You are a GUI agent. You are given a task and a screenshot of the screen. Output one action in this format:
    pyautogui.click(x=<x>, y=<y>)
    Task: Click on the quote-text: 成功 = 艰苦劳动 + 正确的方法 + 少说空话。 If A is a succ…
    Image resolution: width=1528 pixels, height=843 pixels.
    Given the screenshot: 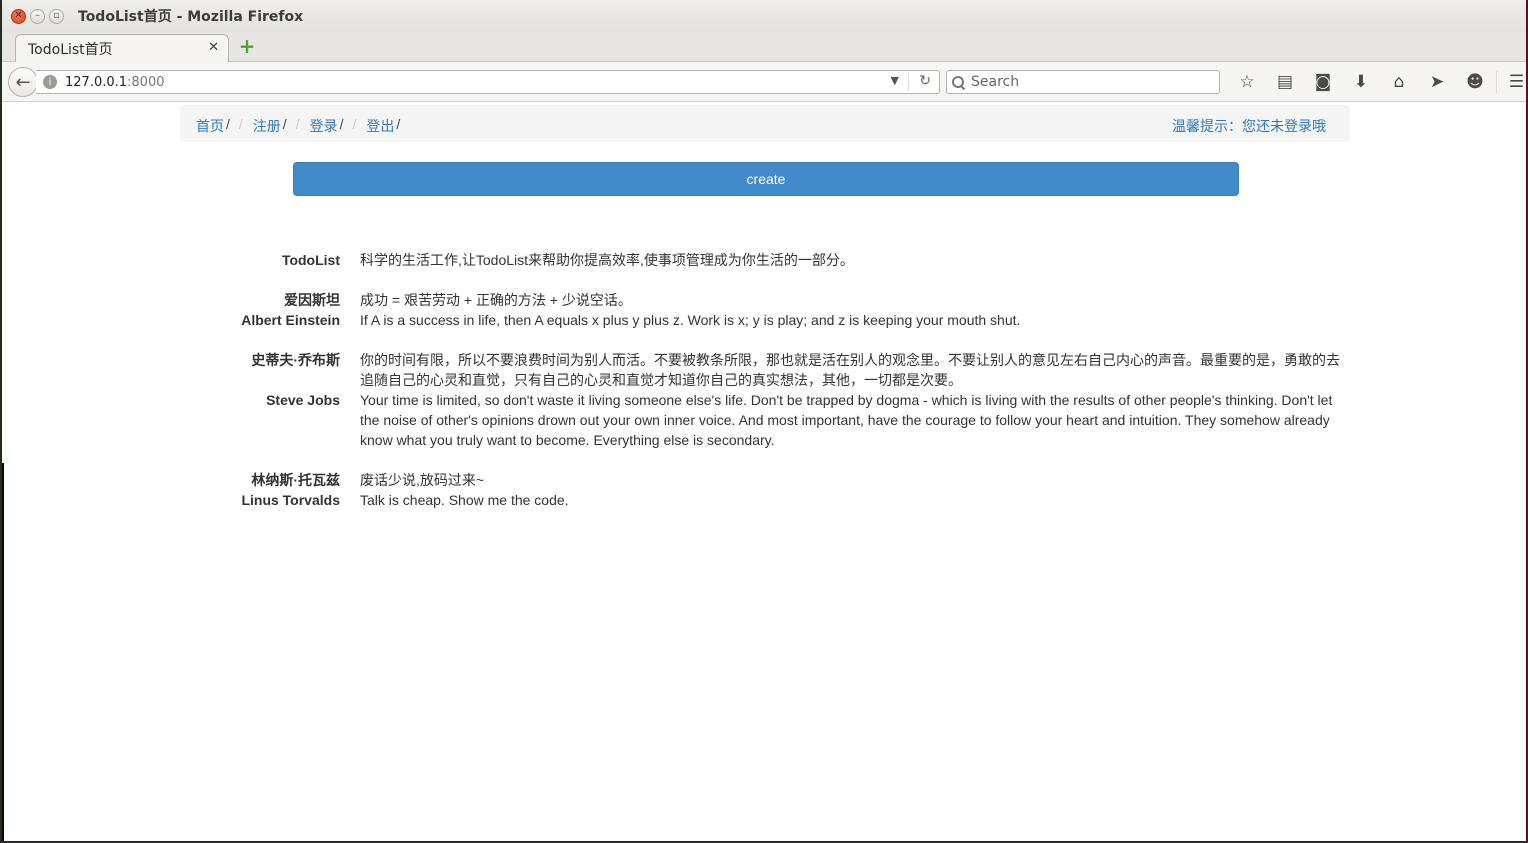 What is the action you would take?
    pyautogui.click(x=851, y=310)
    